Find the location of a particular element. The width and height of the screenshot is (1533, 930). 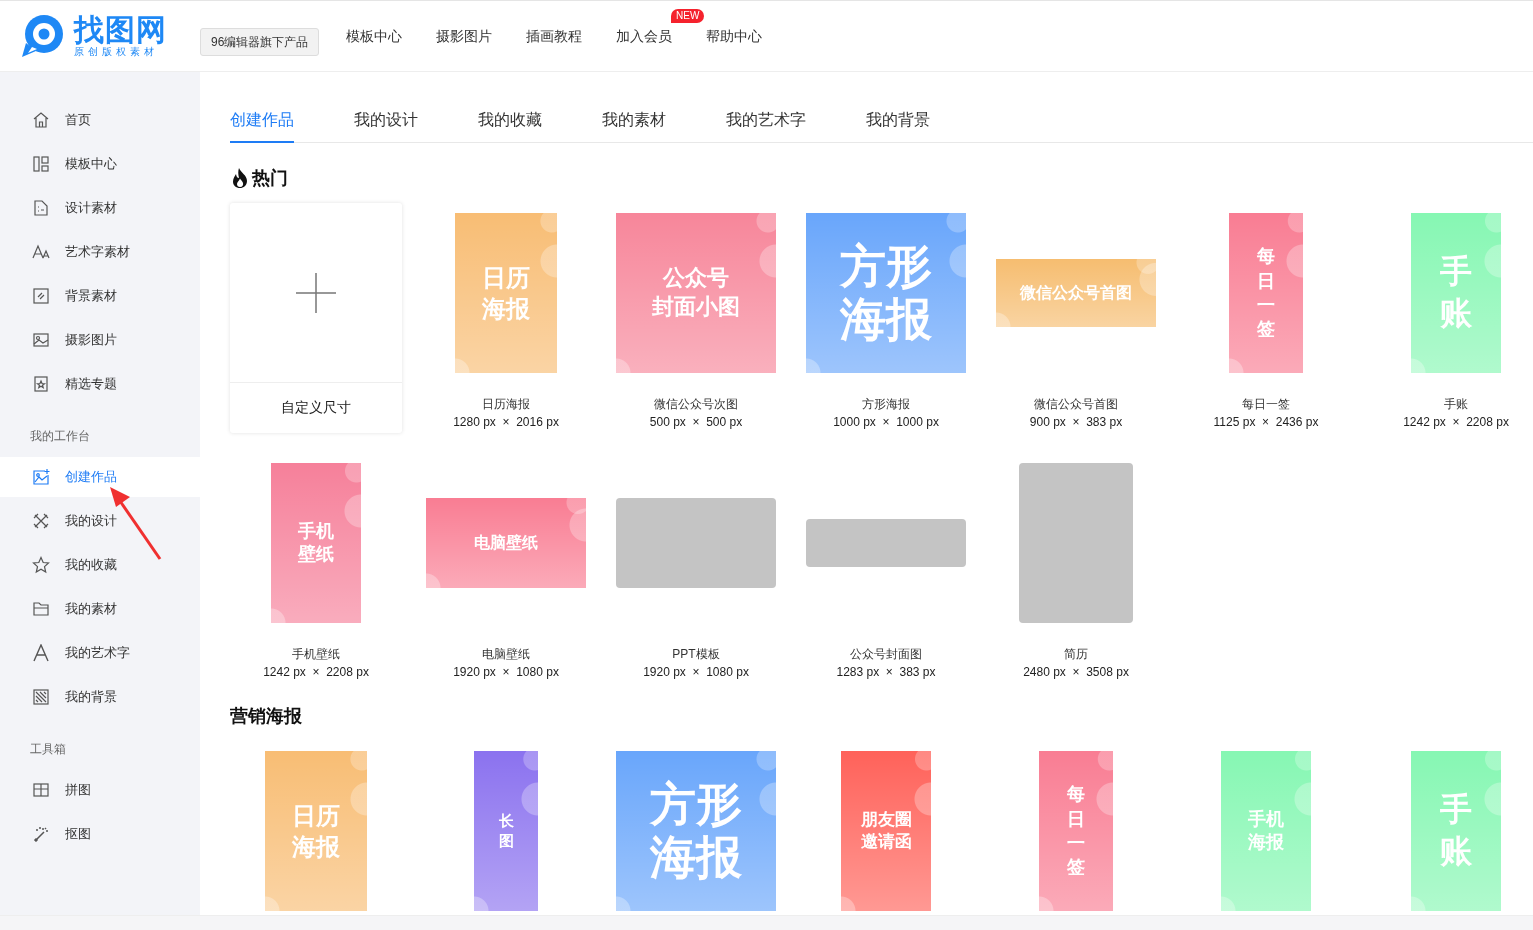

sidebar-item: 拼图 is located at coordinates (100, 790).